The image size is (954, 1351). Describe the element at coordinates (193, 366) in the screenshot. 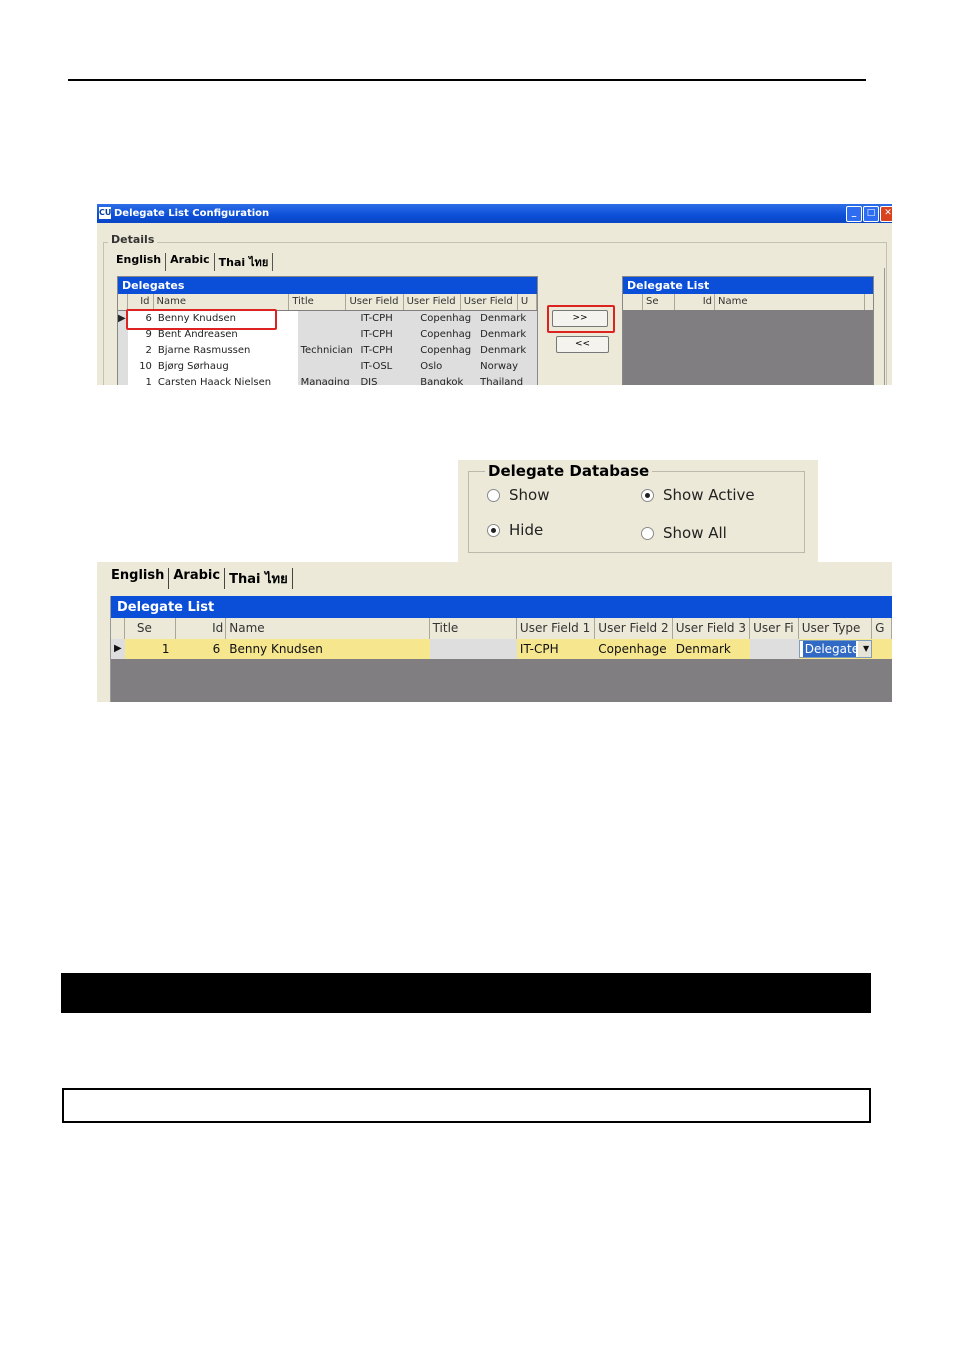

I see `cell-name: Bjørg Sørhaug` at that location.